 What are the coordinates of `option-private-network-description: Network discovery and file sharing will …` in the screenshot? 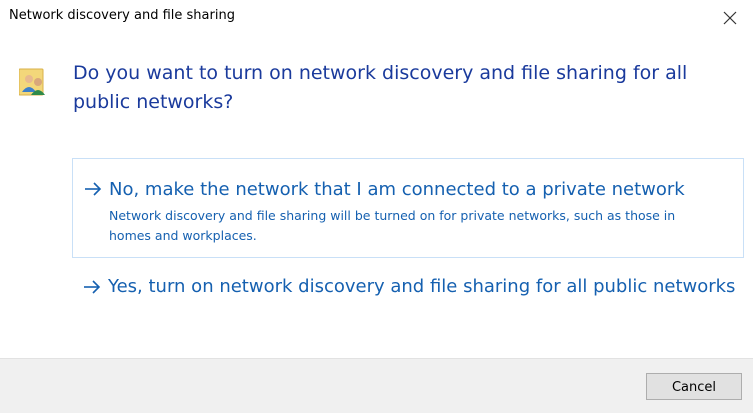 It's located at (392, 225).